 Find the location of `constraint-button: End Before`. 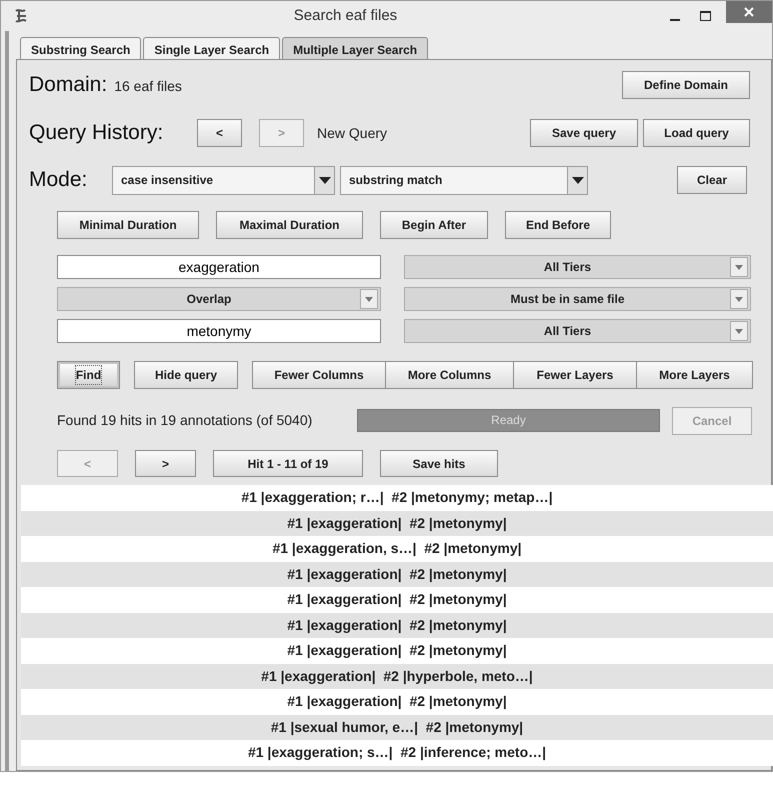

constraint-button: End Before is located at coordinates (558, 225).